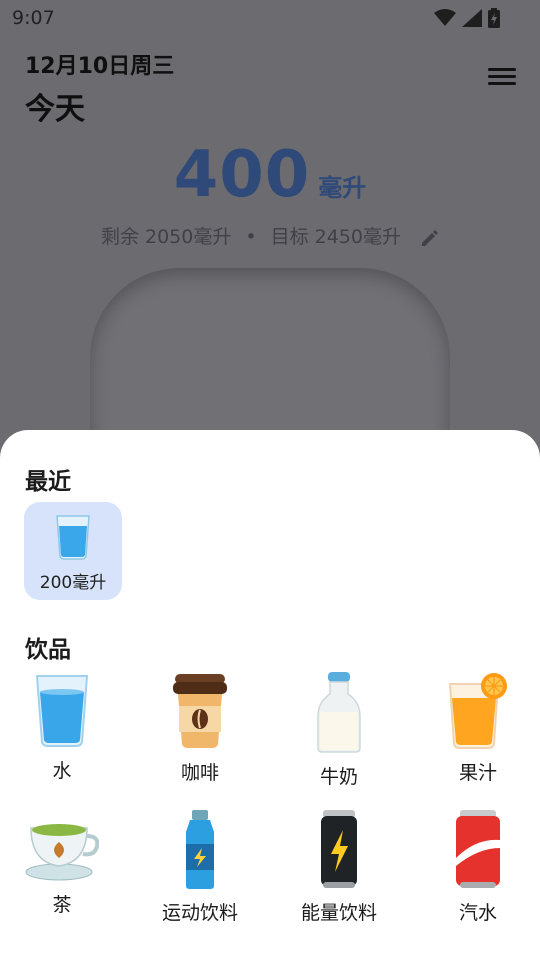 The width and height of the screenshot is (540, 960). I want to click on status-icons, so click(467, 18).